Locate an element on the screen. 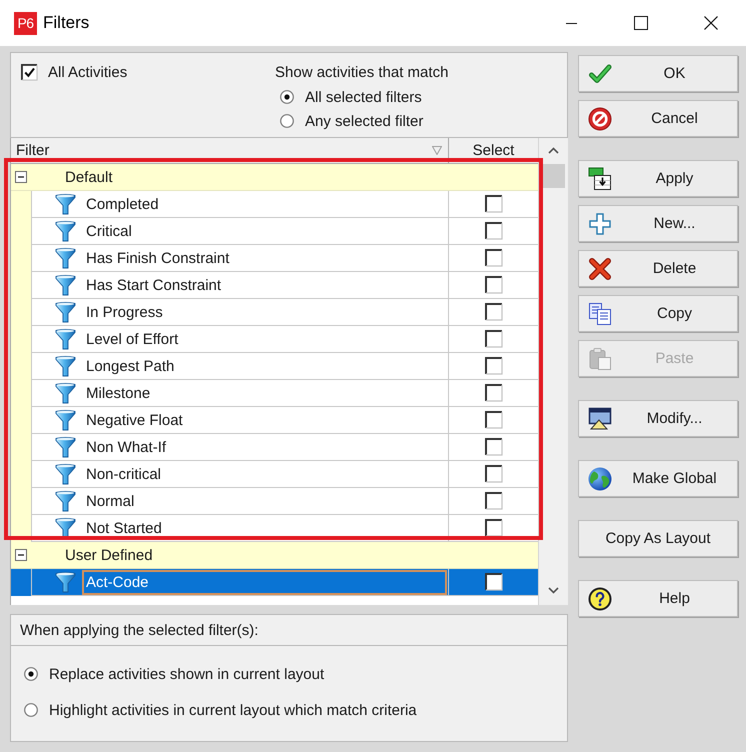  group-label: Show activities that match is located at coordinates (362, 72).